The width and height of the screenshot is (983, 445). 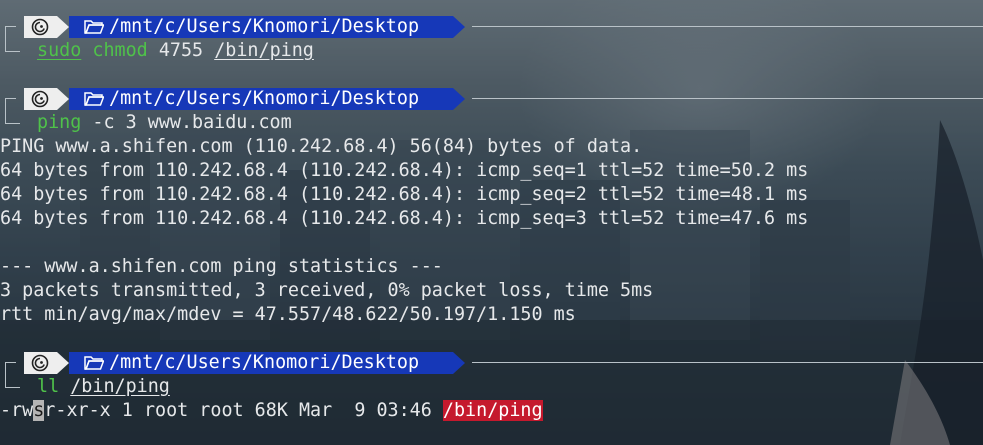 I want to click on terminal-cursor: s, so click(x=39, y=410).